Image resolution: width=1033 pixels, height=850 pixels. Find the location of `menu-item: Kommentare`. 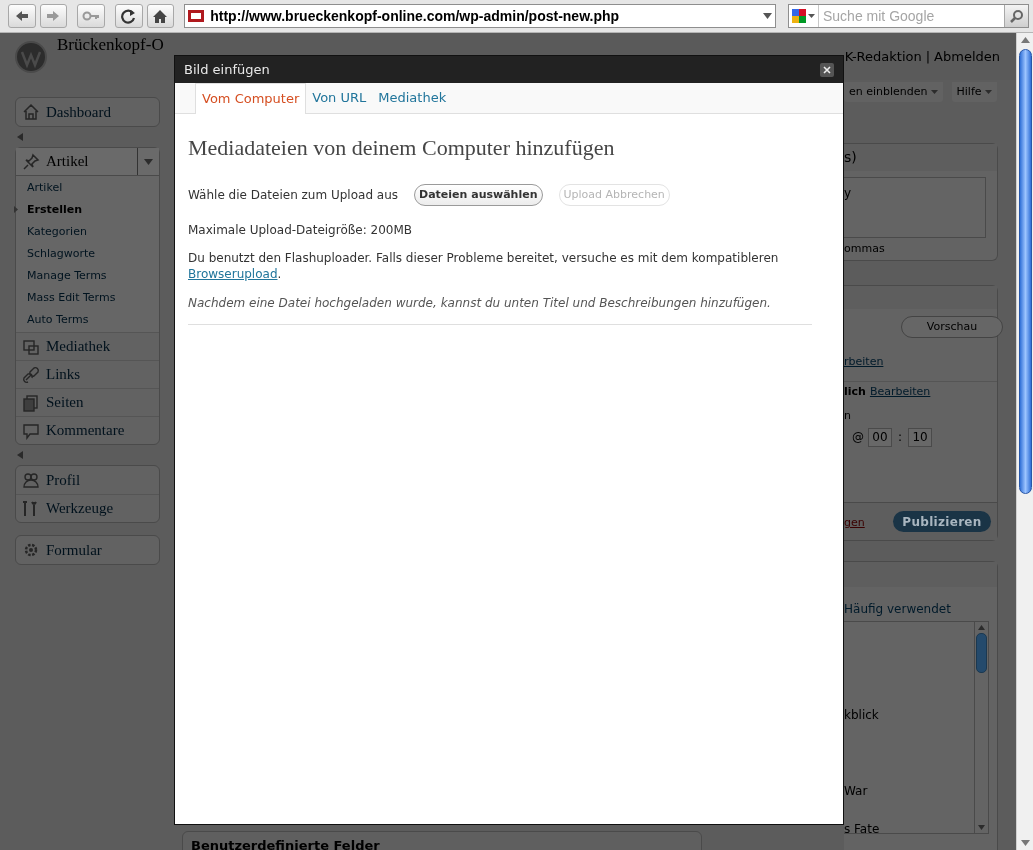

menu-item: Kommentare is located at coordinates (87, 430).